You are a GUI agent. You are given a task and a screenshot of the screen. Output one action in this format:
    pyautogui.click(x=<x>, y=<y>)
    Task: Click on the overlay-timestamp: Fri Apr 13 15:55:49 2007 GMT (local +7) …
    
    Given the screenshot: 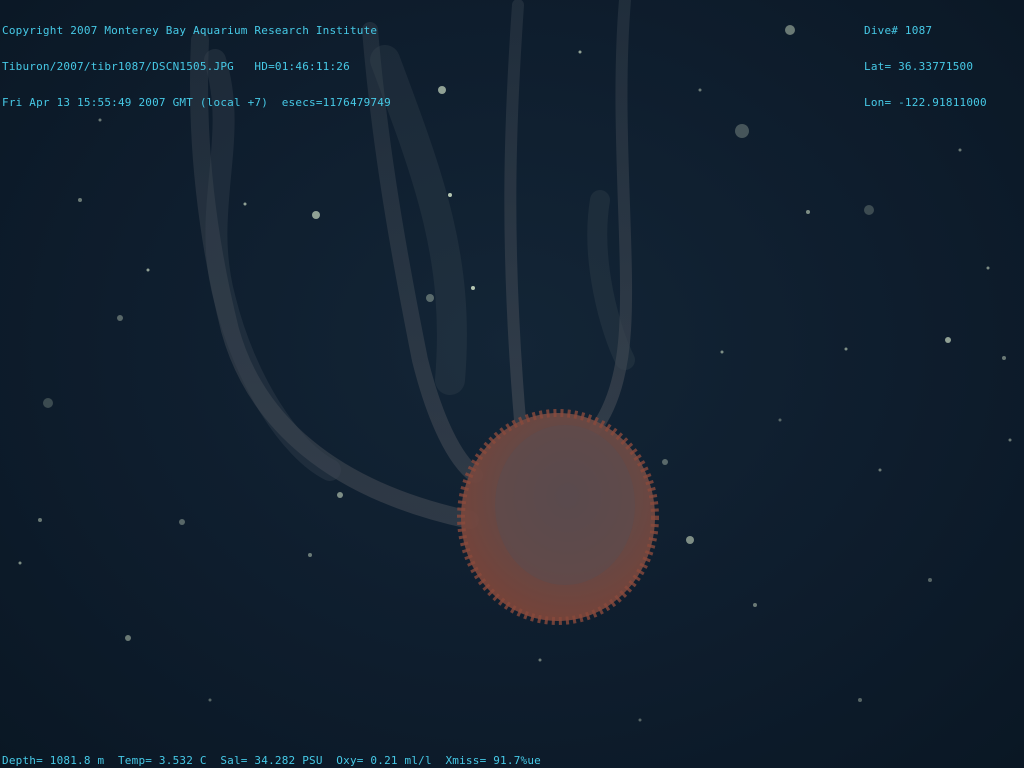 What is the action you would take?
    pyautogui.click(x=196, y=102)
    